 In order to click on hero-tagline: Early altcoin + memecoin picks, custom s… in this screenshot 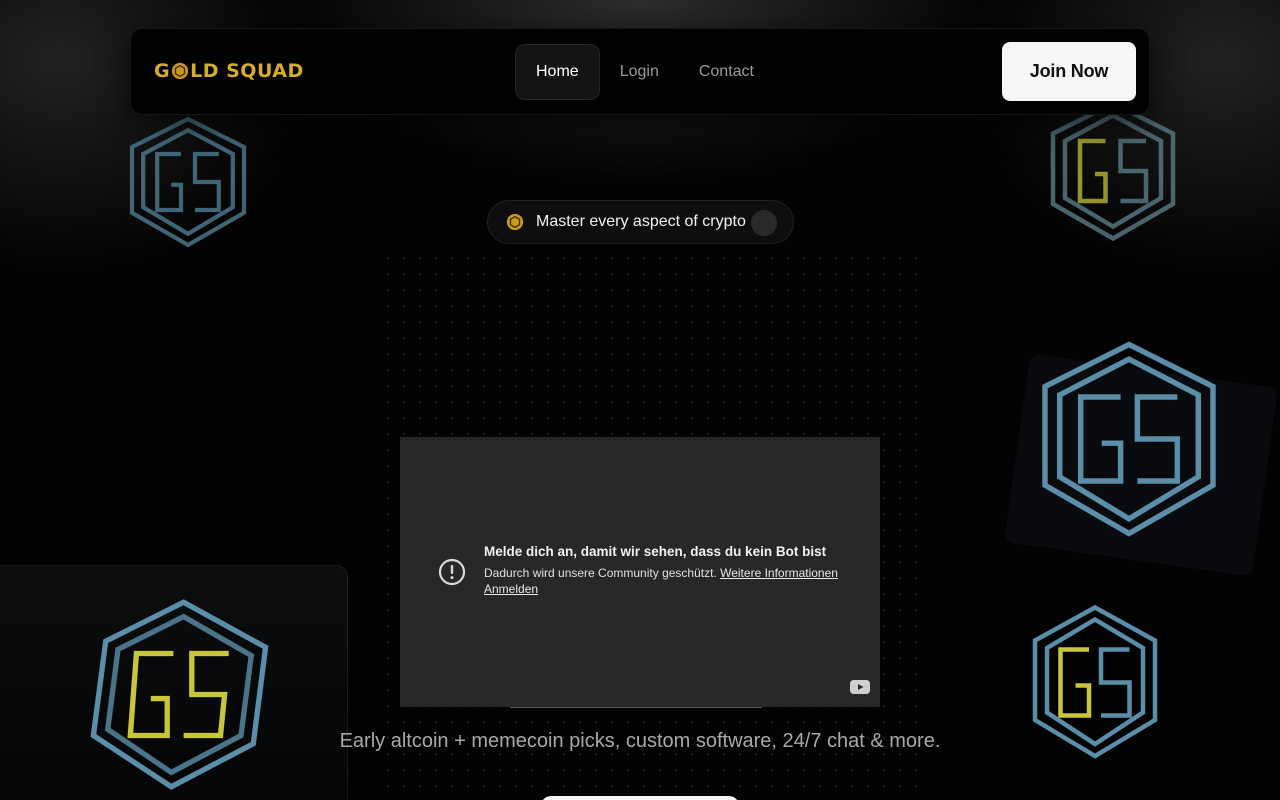, I will do `click(640, 741)`.